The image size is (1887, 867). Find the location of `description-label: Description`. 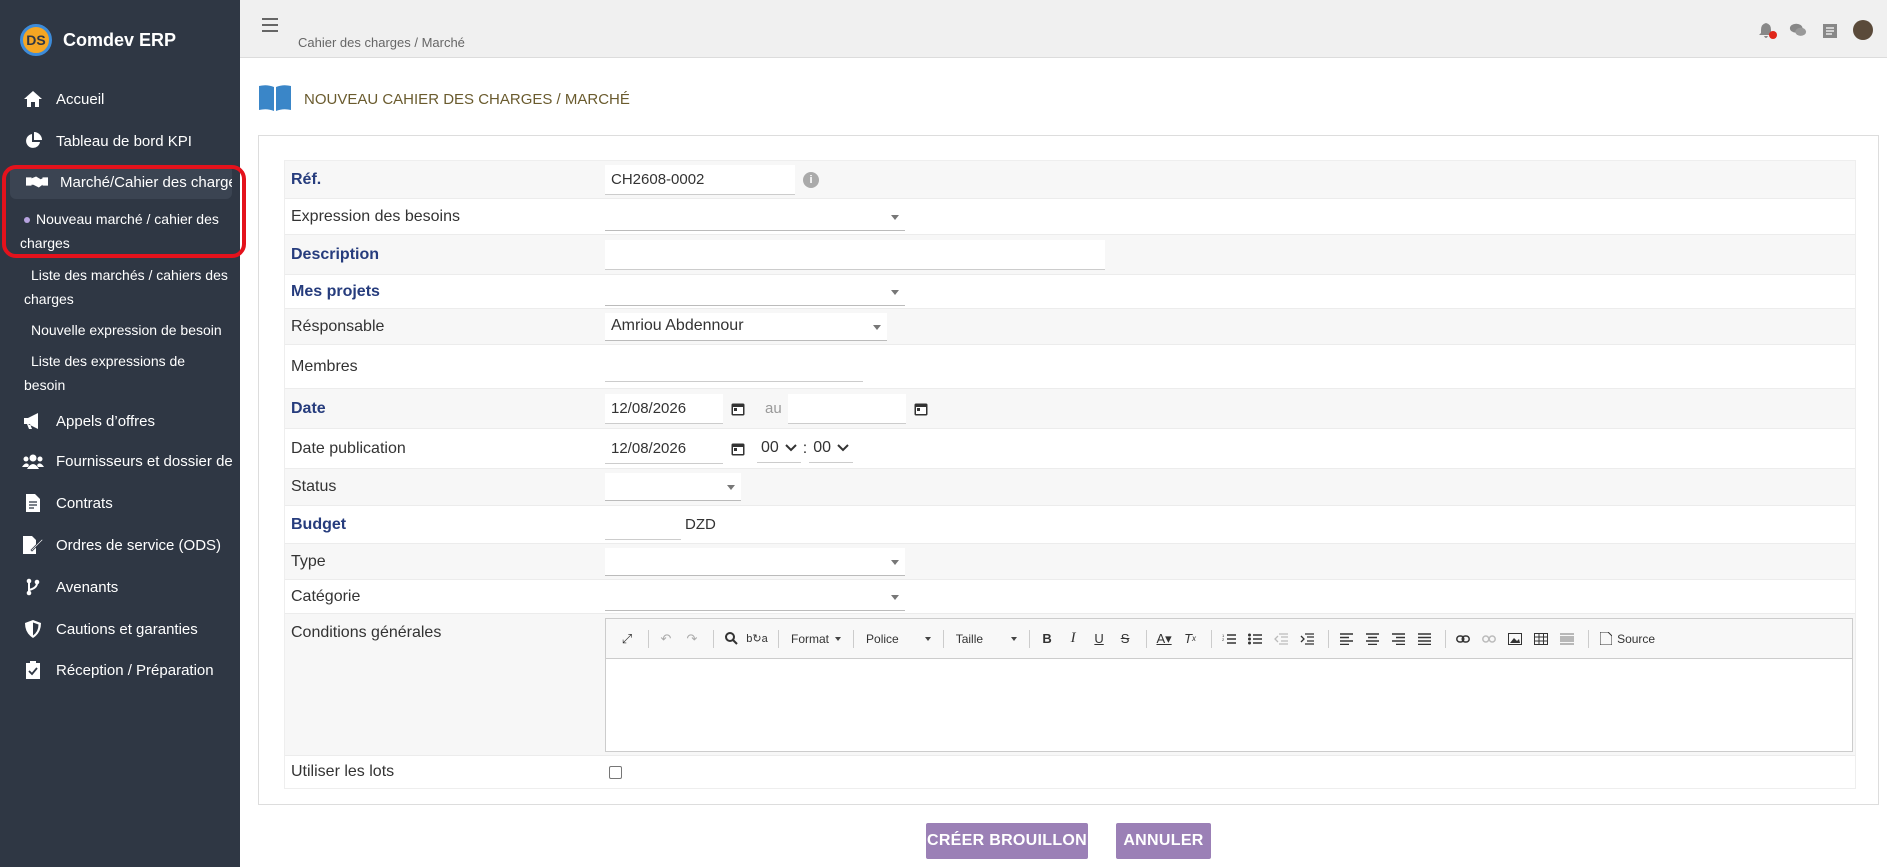

description-label: Description is located at coordinates (335, 254).